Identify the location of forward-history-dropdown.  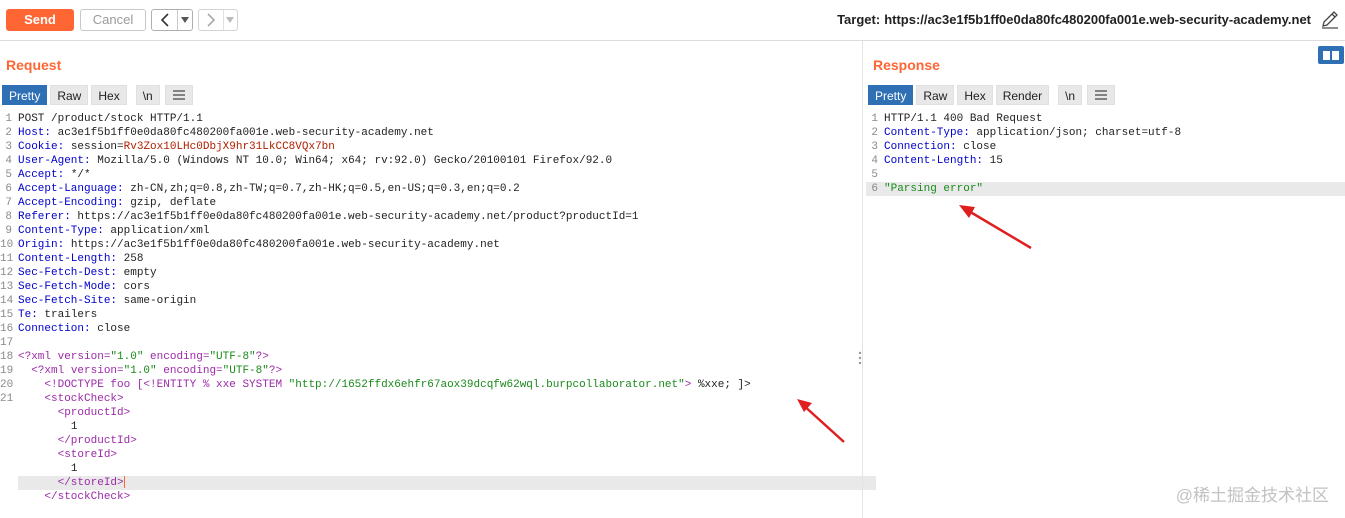
(230, 20).